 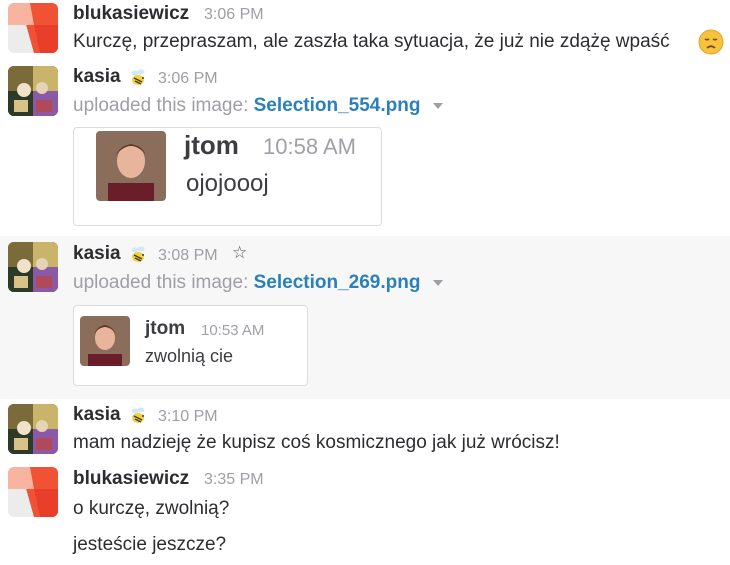 What do you see at coordinates (150, 544) in the screenshot?
I see `message-text: jesteście jeszcze?` at bounding box center [150, 544].